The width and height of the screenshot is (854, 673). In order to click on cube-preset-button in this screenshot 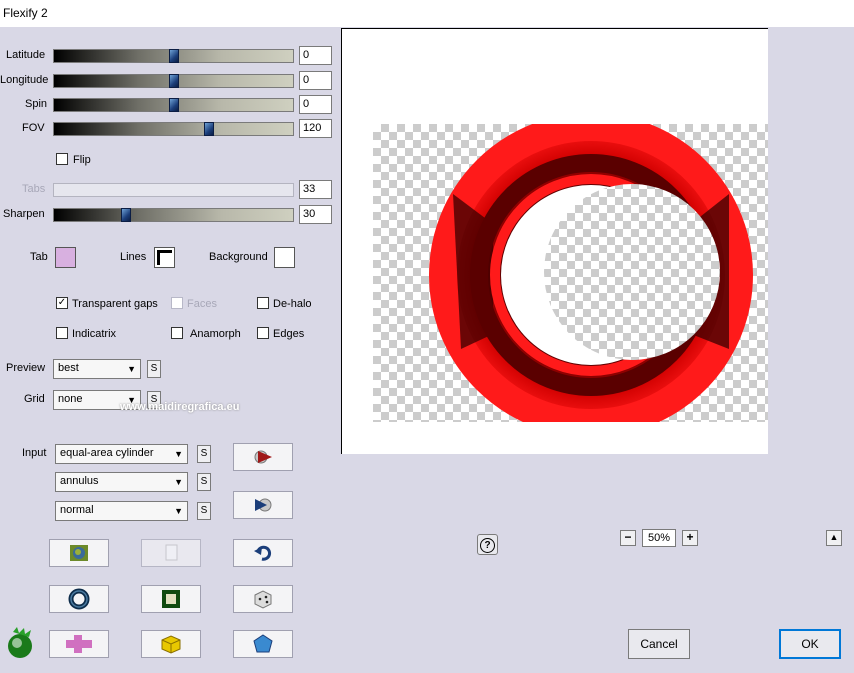, I will do `click(171, 644)`.